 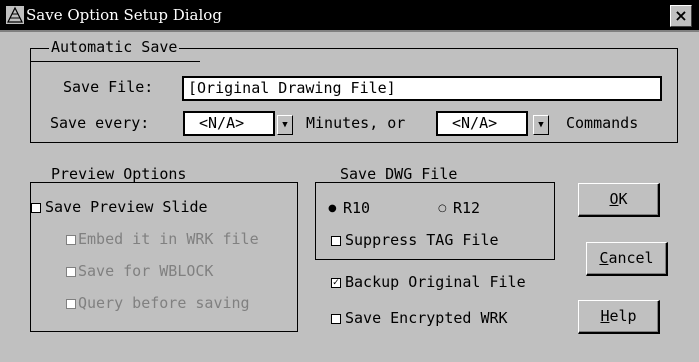 What do you see at coordinates (145, 271) in the screenshot?
I see `save-wblock-label: Save for WBLOCK` at bounding box center [145, 271].